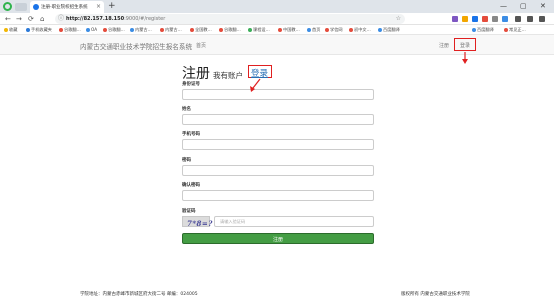  What do you see at coordinates (116, 19) in the screenshot?
I see `url-text: http://82.157.18.150:9000/#/register` at bounding box center [116, 19].